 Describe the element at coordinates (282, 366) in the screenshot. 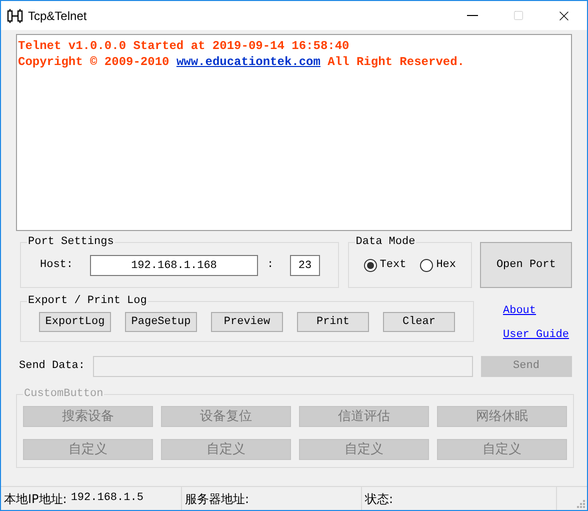

I see `send-data-field` at that location.